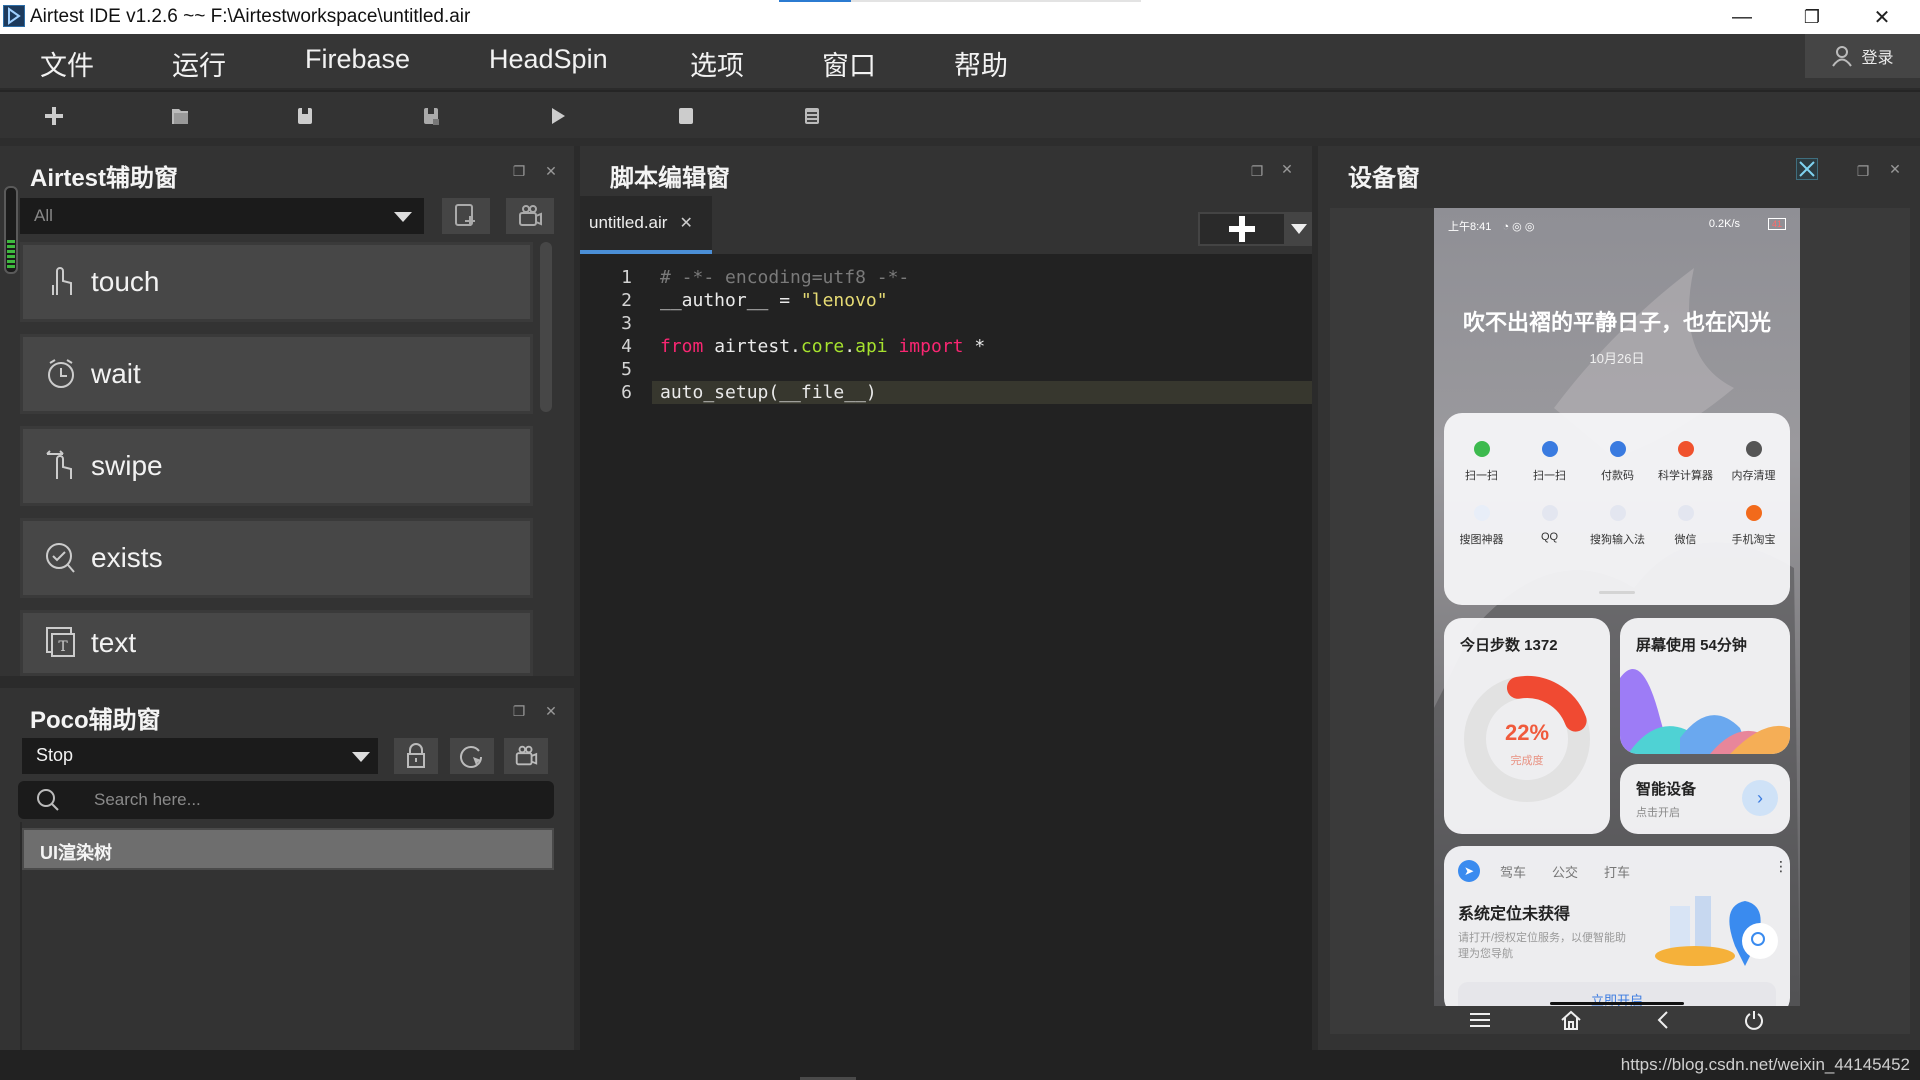 The image size is (1920, 1080). What do you see at coordinates (823, 346) in the screenshot?
I see `code-text: from airtest.core.api import *` at bounding box center [823, 346].